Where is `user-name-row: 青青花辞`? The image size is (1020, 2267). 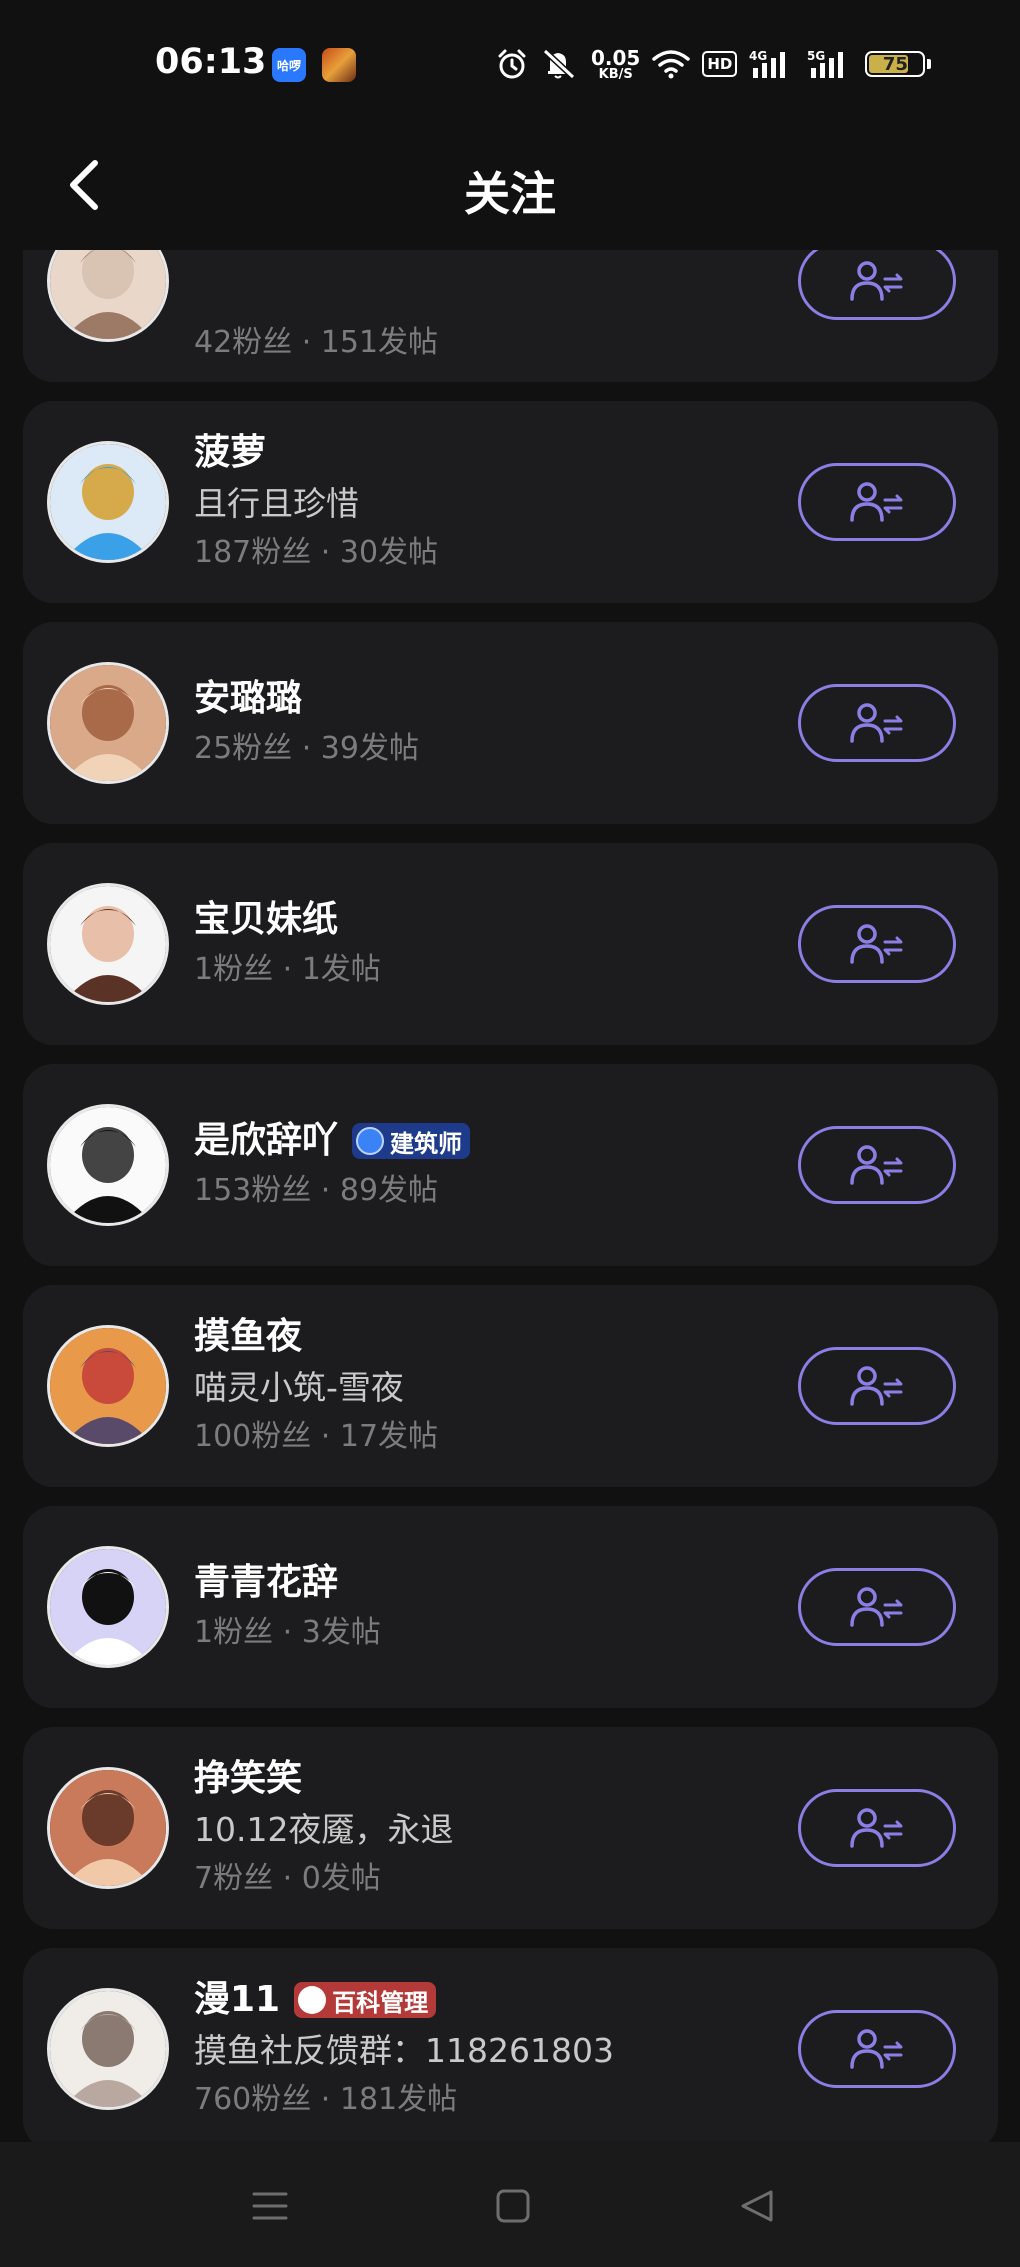
user-name-row: 青青花辞 is located at coordinates (287, 1583).